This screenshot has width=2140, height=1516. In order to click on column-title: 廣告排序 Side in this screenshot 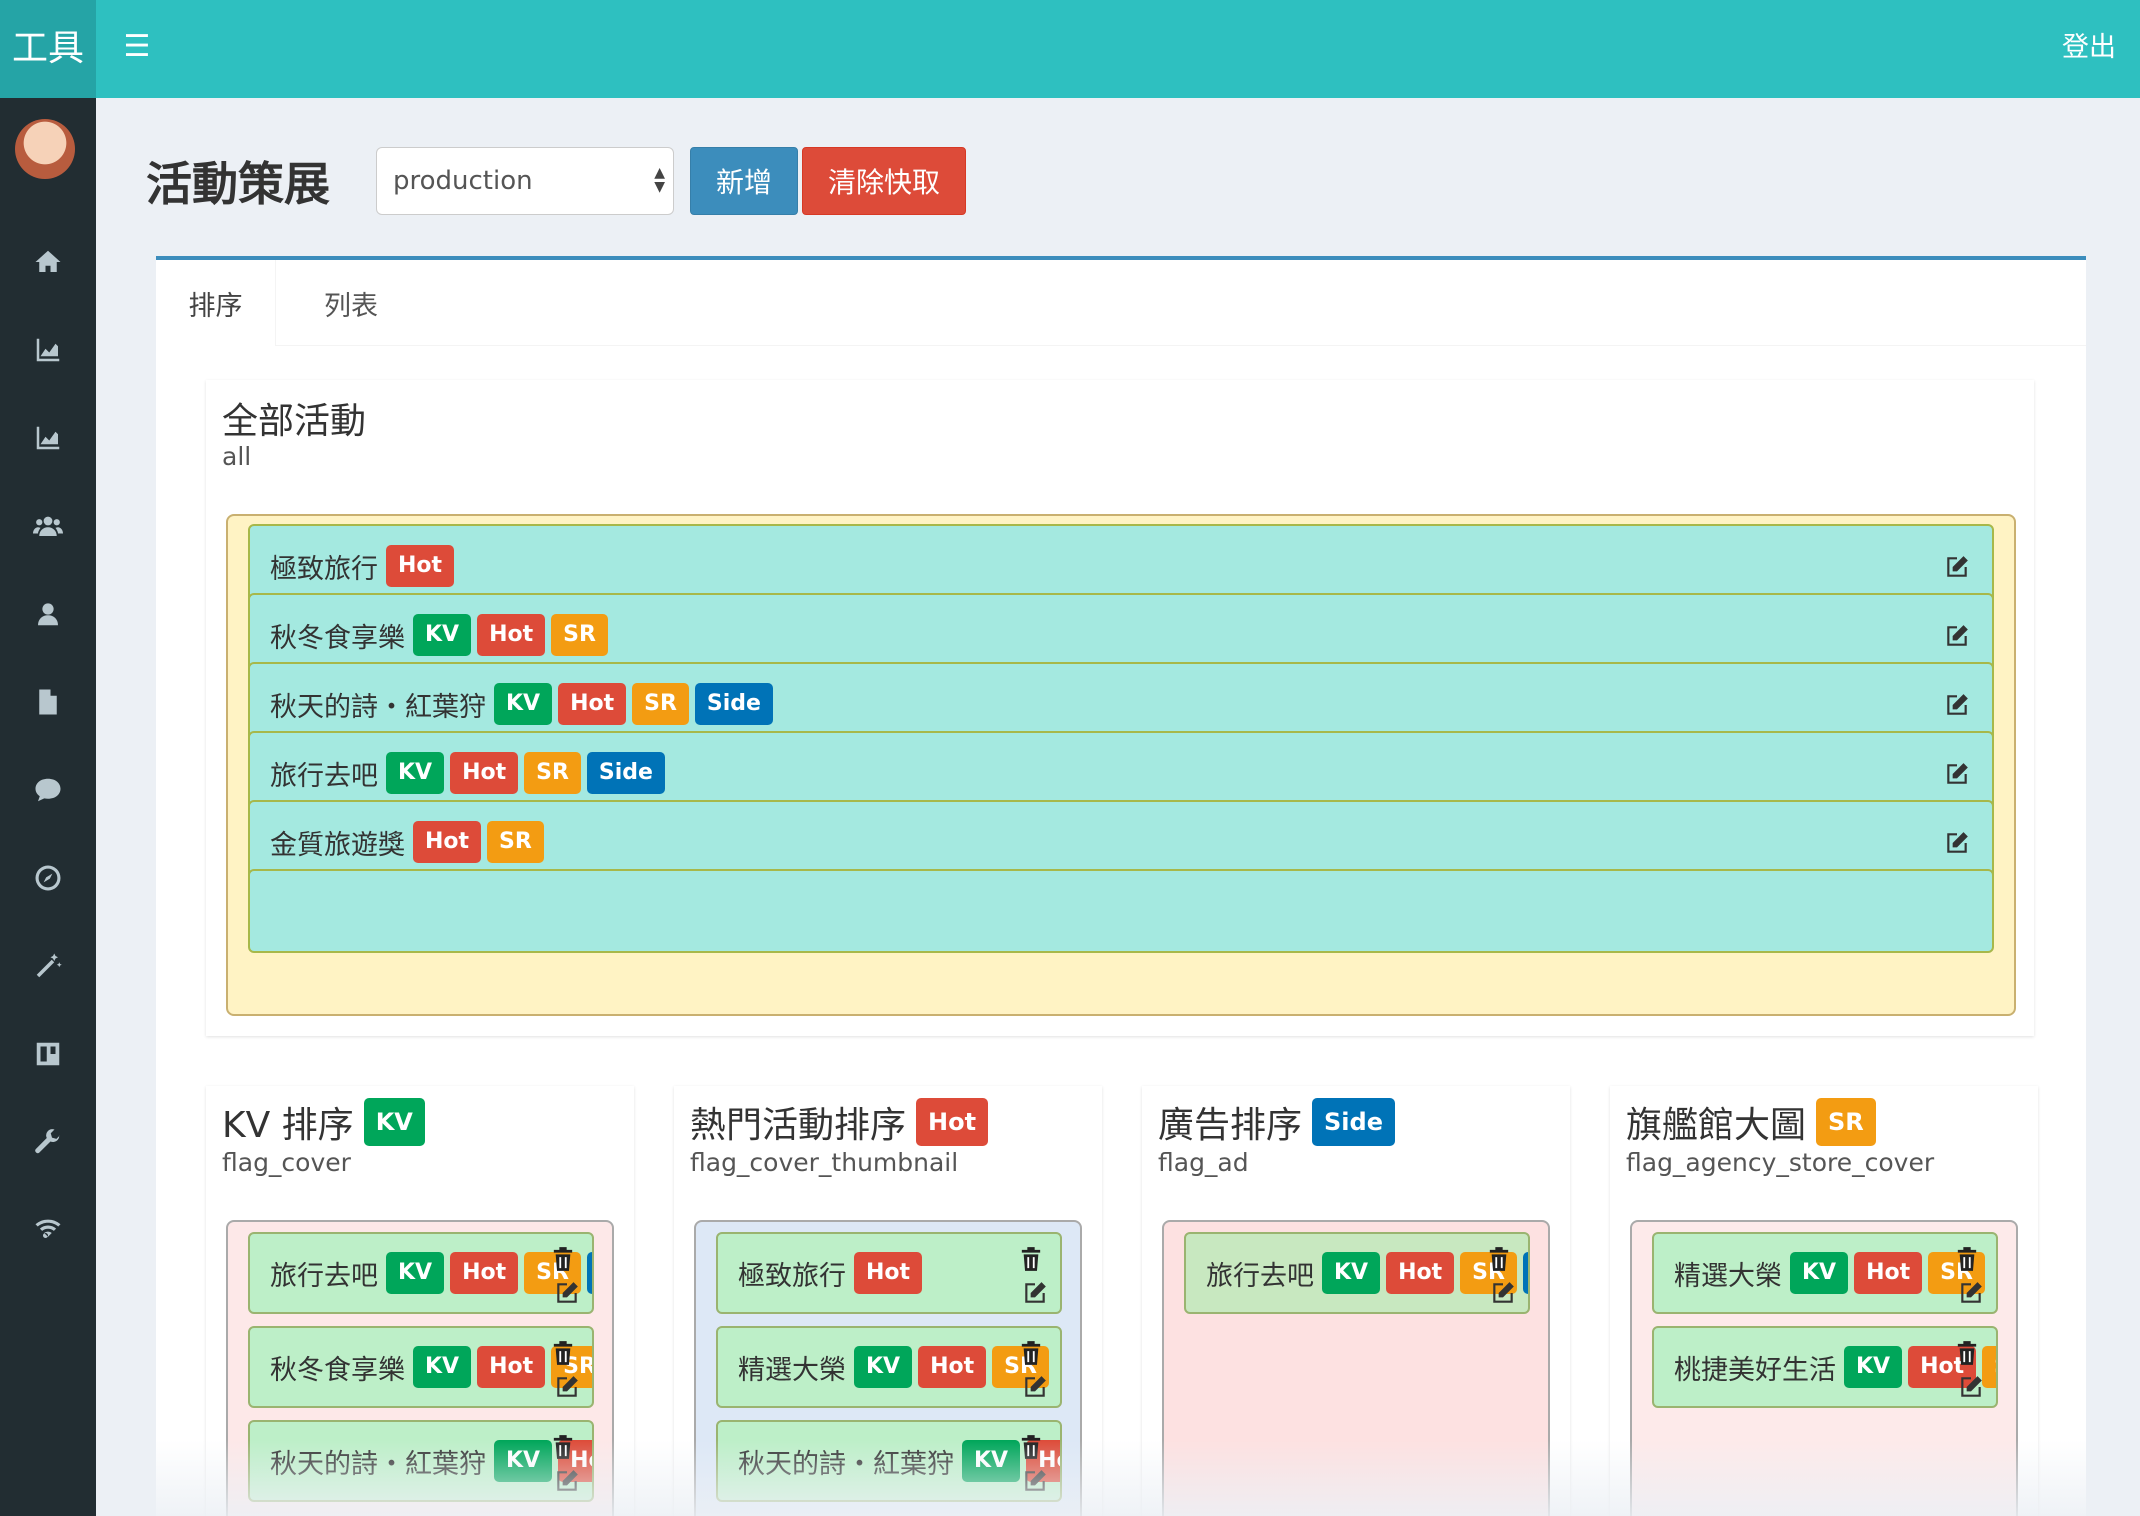, I will do `click(1279, 1122)`.